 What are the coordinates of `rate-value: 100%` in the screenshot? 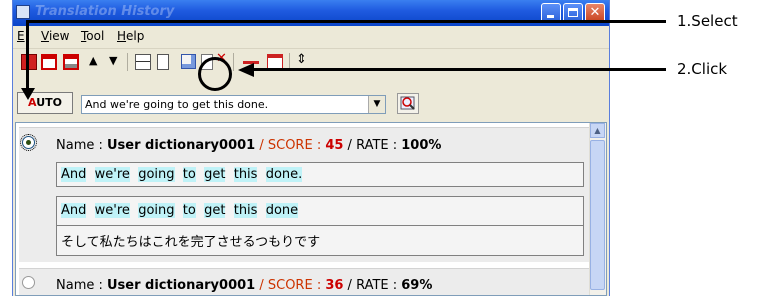 It's located at (421, 145).